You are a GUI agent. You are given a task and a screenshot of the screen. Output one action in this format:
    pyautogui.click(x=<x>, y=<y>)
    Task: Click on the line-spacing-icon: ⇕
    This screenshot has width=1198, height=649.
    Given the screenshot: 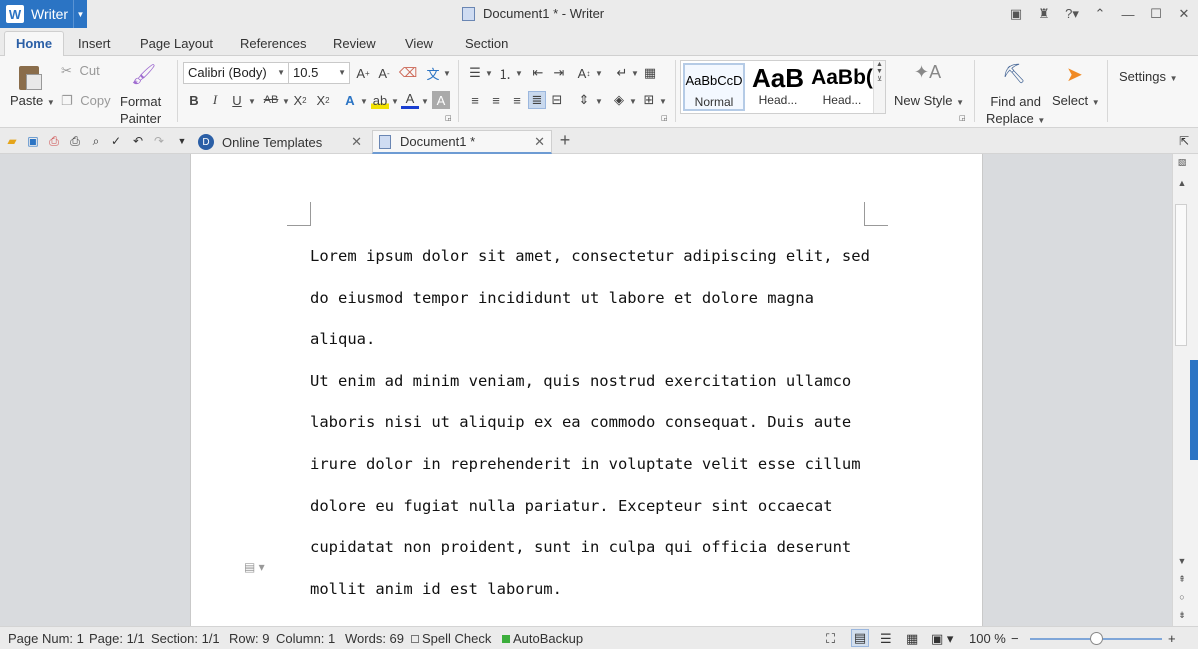 What is the action you would take?
    pyautogui.click(x=584, y=100)
    